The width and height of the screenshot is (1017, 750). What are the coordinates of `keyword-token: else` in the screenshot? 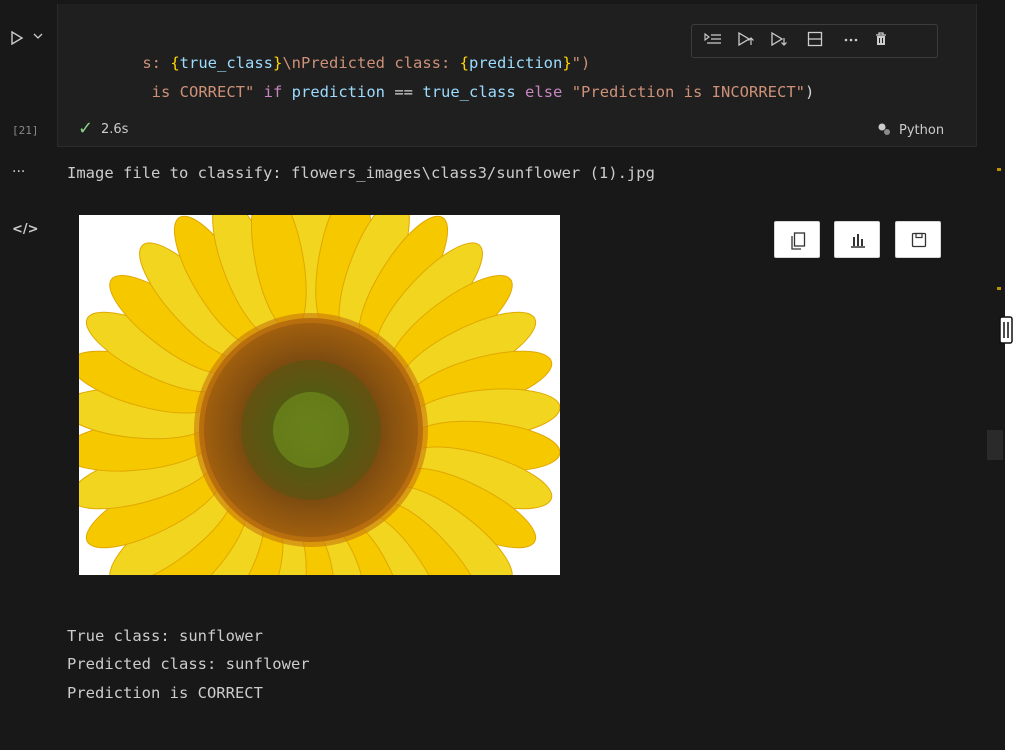 It's located at (544, 92).